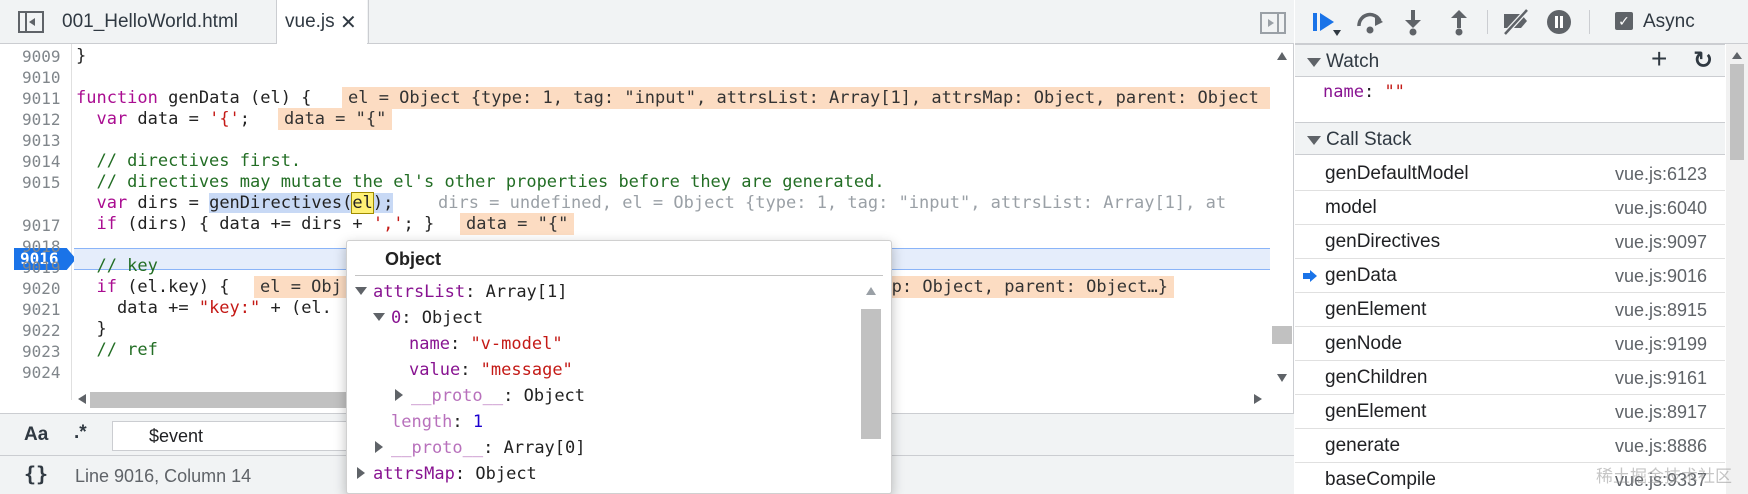  Describe the element at coordinates (80, 433) in the screenshot. I see `regex-button: .*` at that location.